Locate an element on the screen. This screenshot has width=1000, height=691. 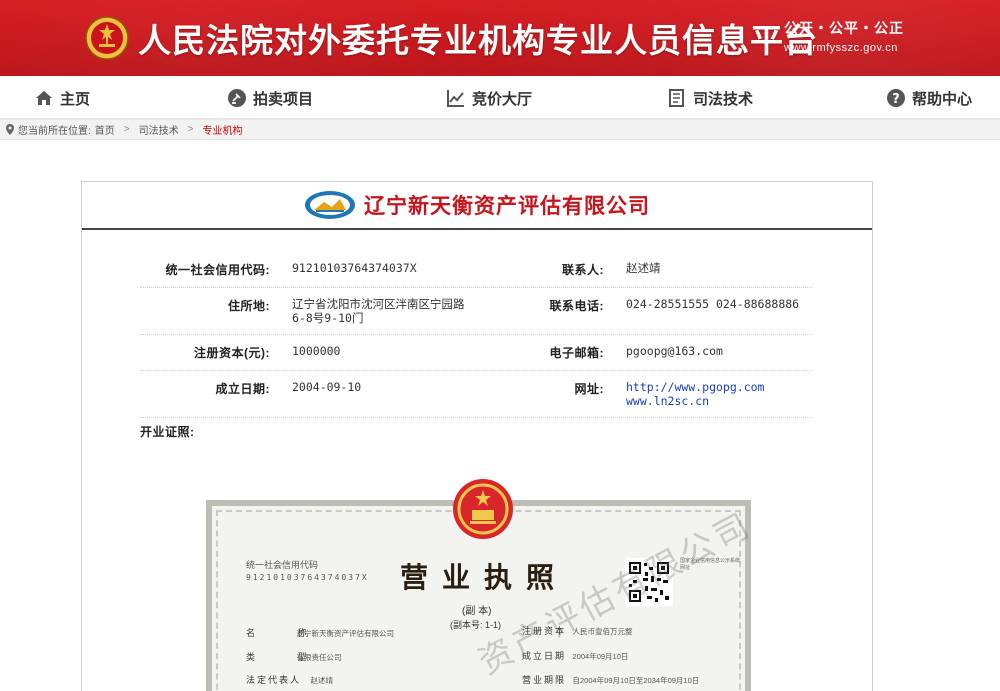
info-row: 统一社会信用代码: 91210103764374037X 联系人: 赵述靖 is located at coordinates (476, 270).